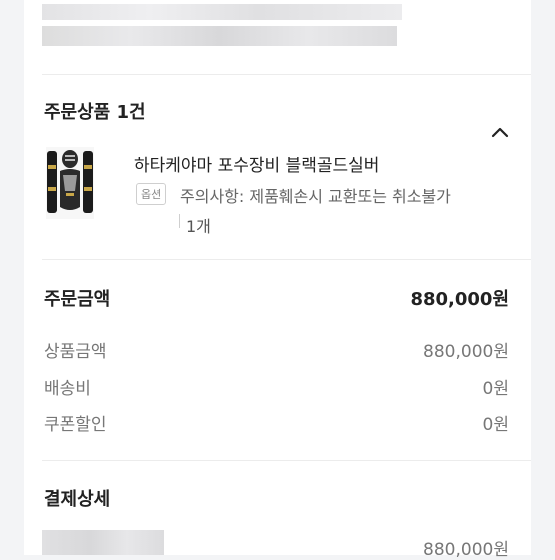 The width and height of the screenshot is (555, 560). I want to click on order-total-label: 주문금액, so click(77, 299).